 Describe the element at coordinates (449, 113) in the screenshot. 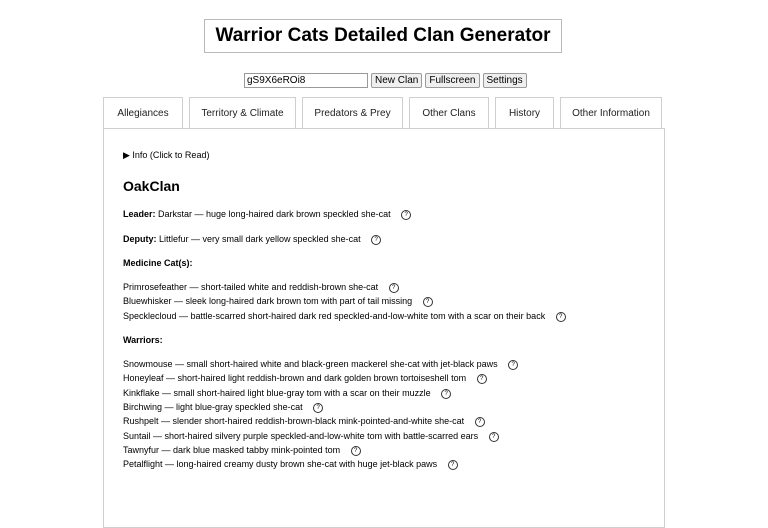

I see `tab-other-clans: Other Clans` at that location.